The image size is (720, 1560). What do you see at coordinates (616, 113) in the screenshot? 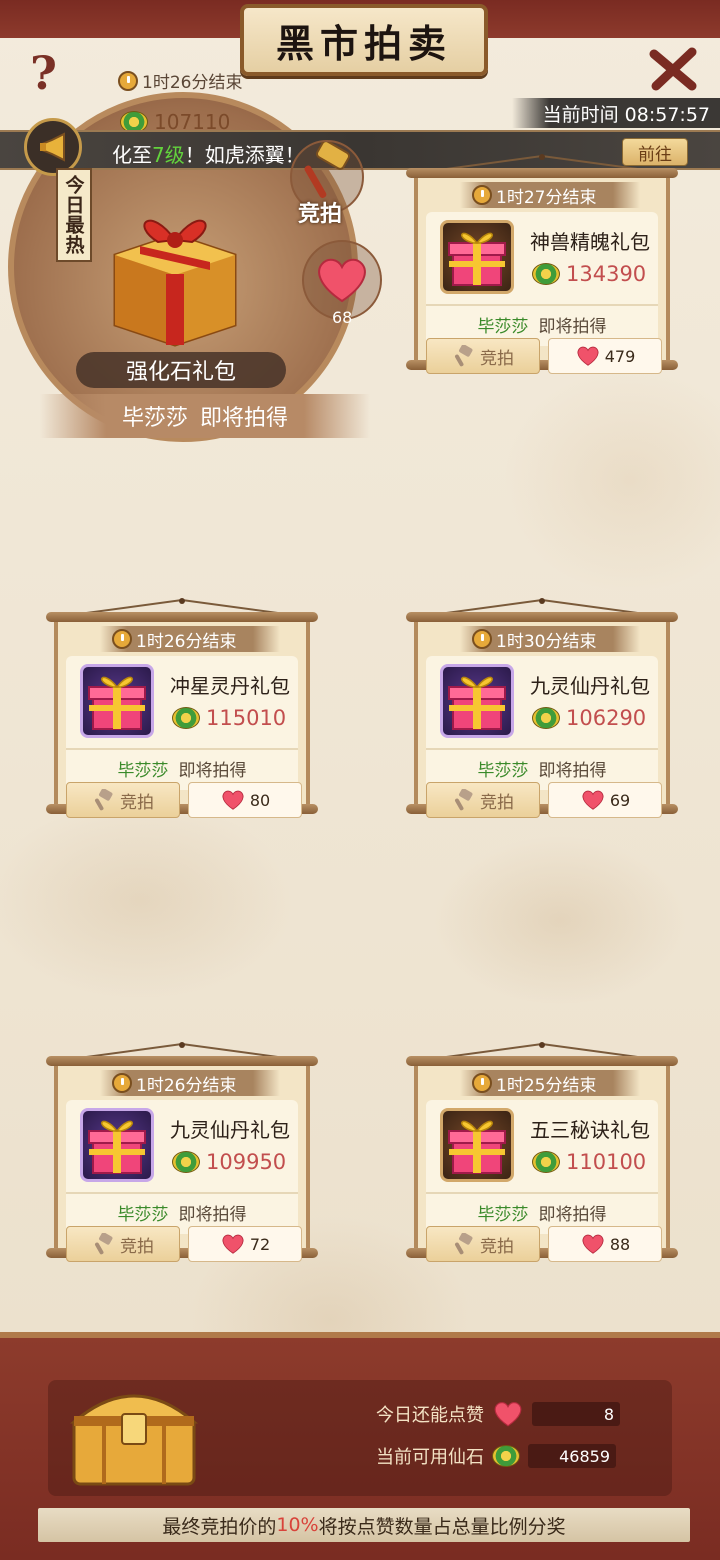
I see `current-time: 当前时间 08:57:57` at bounding box center [616, 113].